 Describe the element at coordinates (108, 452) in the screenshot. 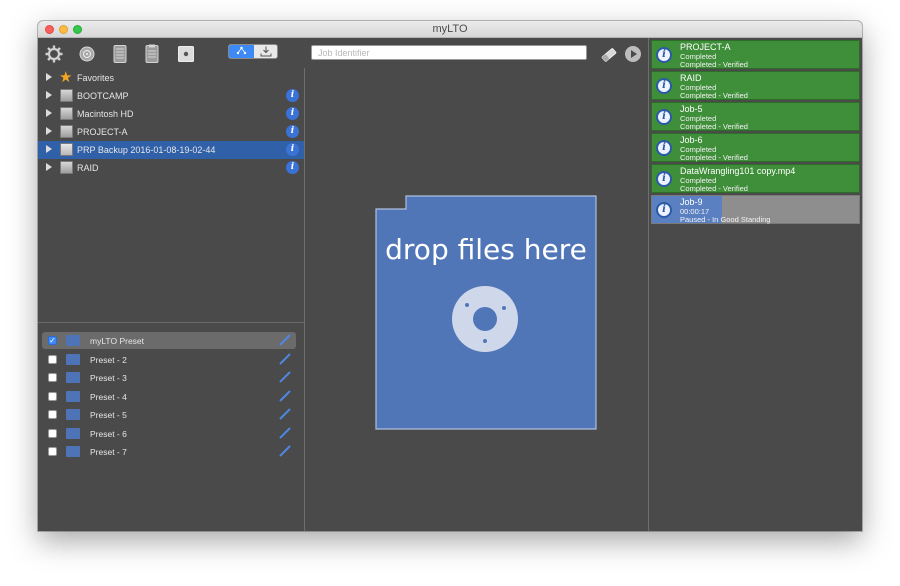

I see `preset-label: Preset - 7` at that location.